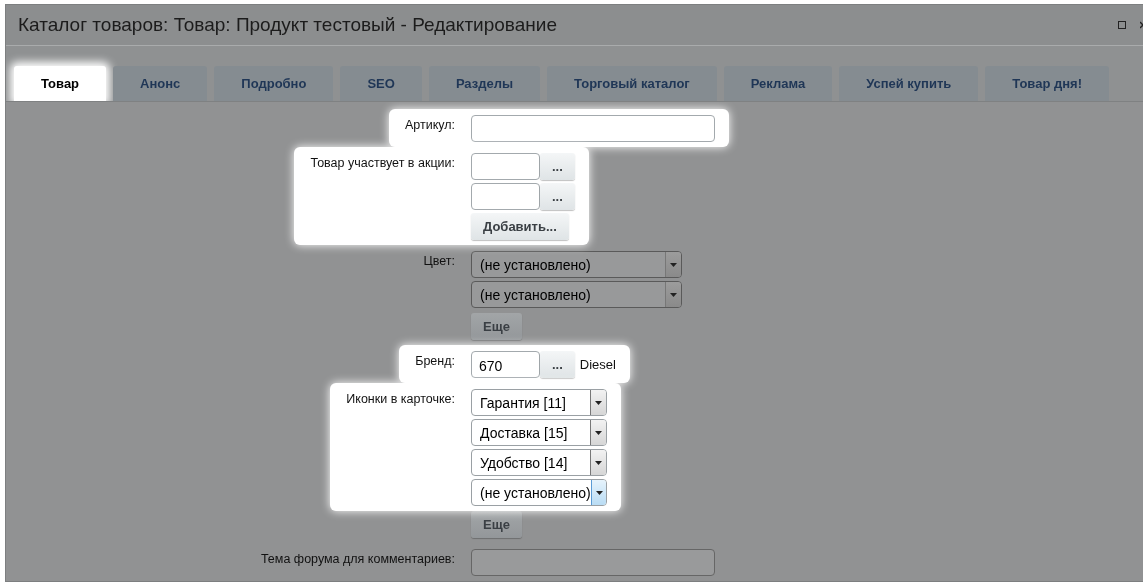 This screenshot has width=1143, height=586. I want to click on field-label: Иконки в карточке:, so click(396, 447).